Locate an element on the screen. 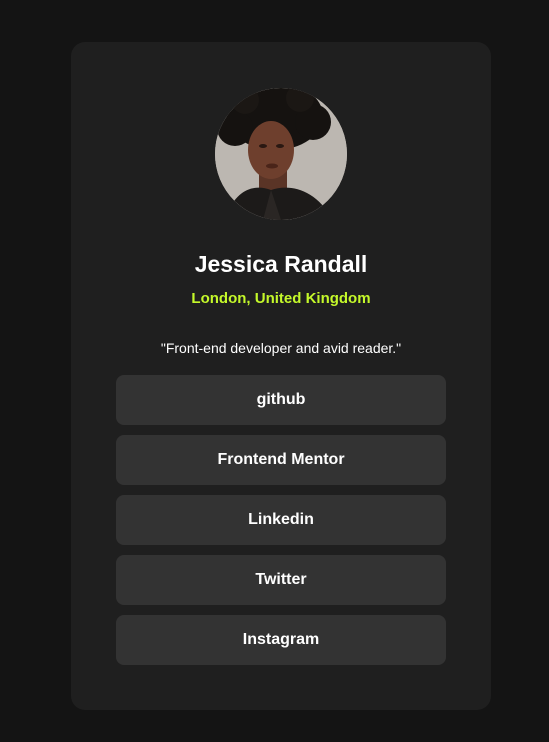 This screenshot has width=549, height=742. profile-location: London, United Kingdom is located at coordinates (281, 298).